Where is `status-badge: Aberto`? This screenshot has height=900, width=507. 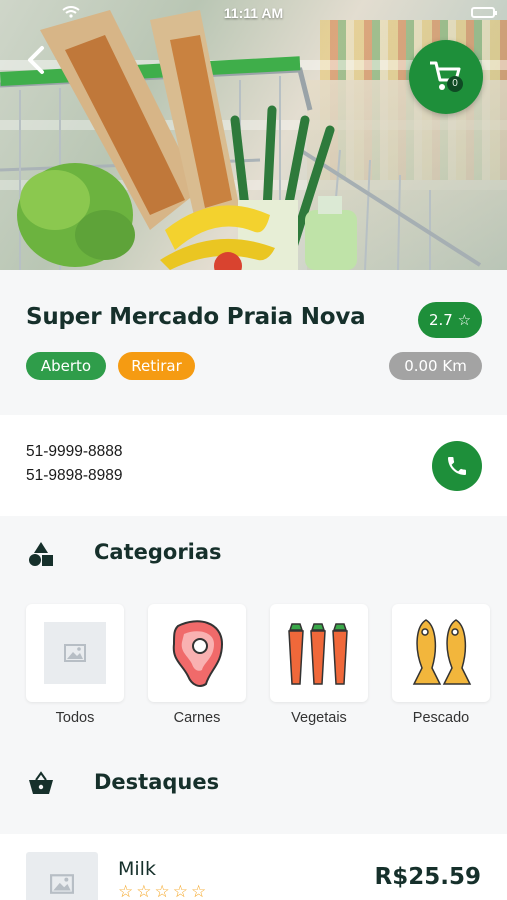
status-badge: Aberto is located at coordinates (66, 366).